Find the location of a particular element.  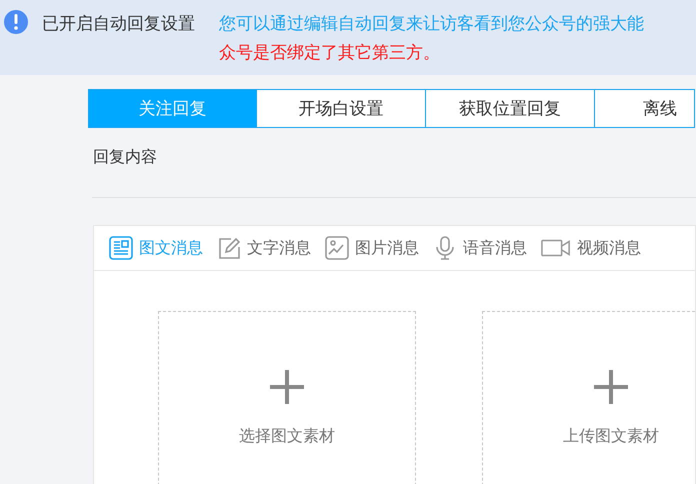

image-icon is located at coordinates (337, 248).